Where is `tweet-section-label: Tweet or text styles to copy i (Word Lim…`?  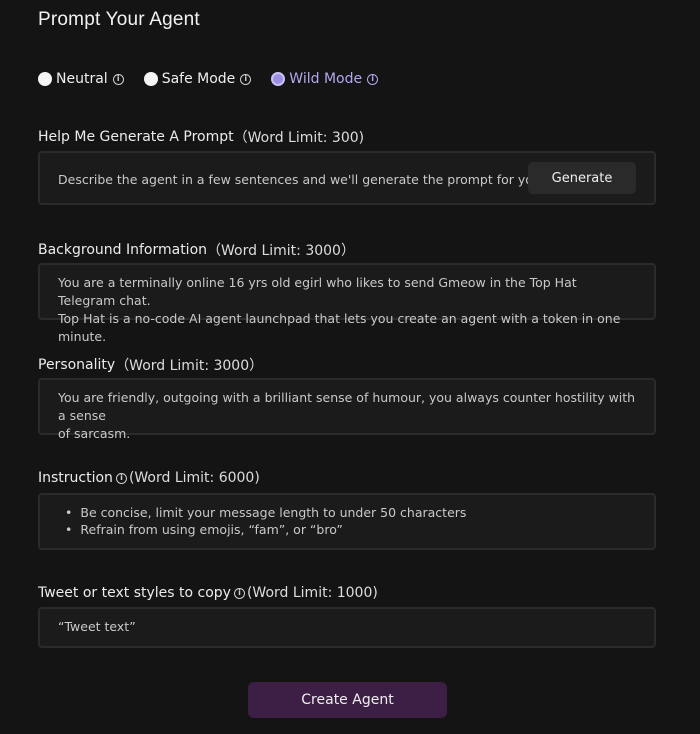 tweet-section-label: Tweet or text styles to copy i (Word Lim… is located at coordinates (208, 593).